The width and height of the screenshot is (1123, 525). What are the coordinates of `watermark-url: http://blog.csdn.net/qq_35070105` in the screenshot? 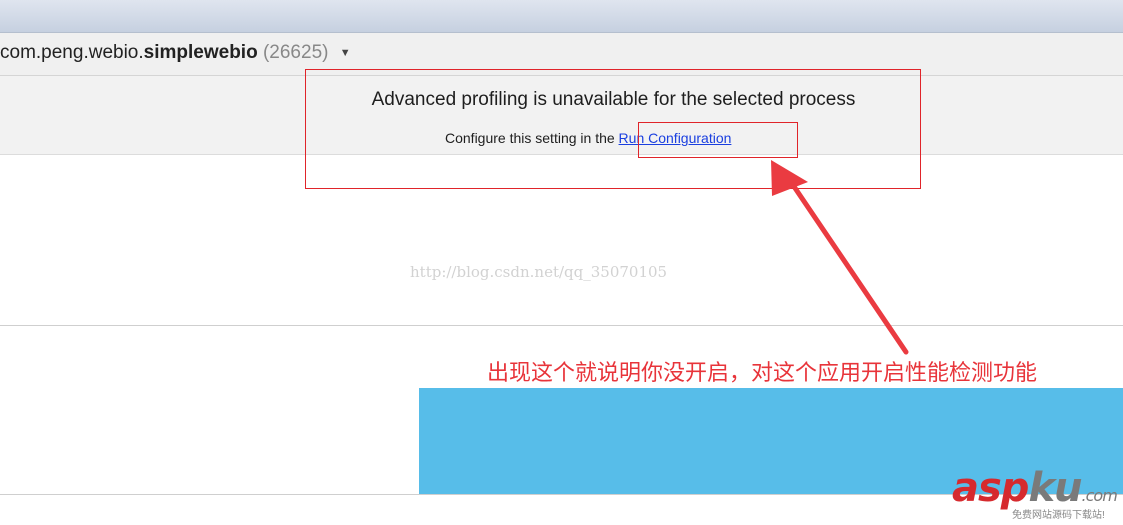 It's located at (539, 272).